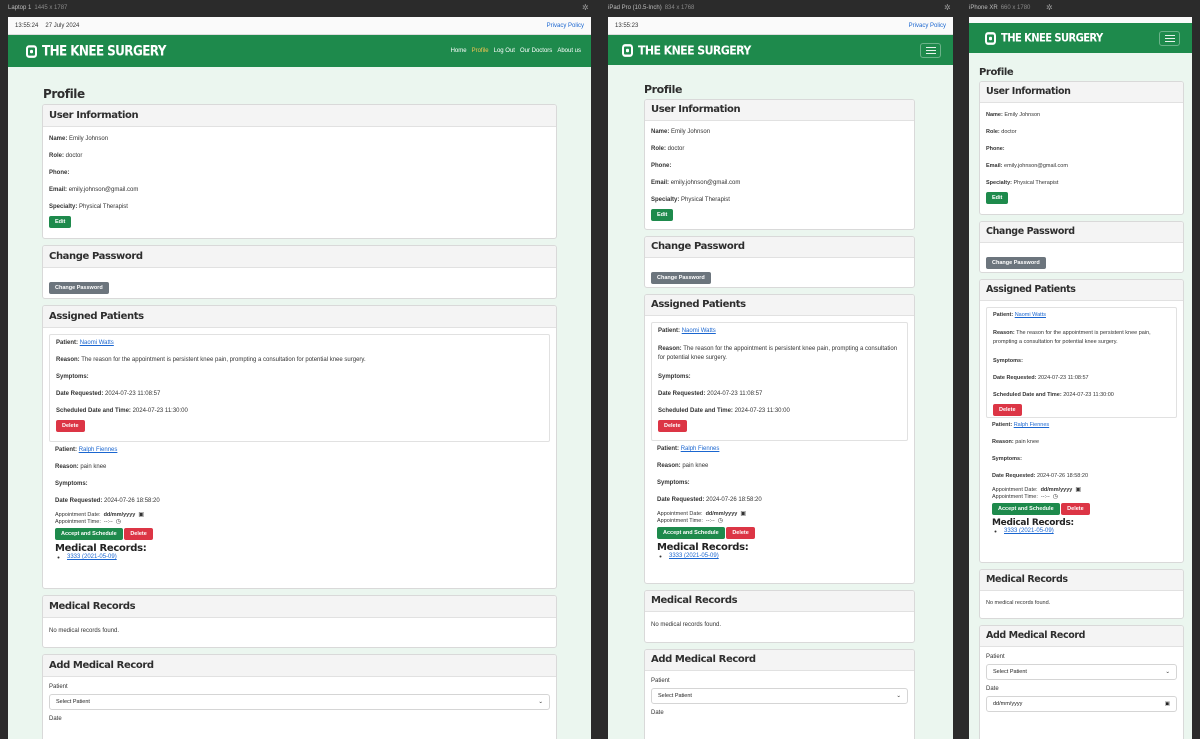  What do you see at coordinates (995, 657) in the screenshot?
I see `patient-label: Patient` at bounding box center [995, 657].